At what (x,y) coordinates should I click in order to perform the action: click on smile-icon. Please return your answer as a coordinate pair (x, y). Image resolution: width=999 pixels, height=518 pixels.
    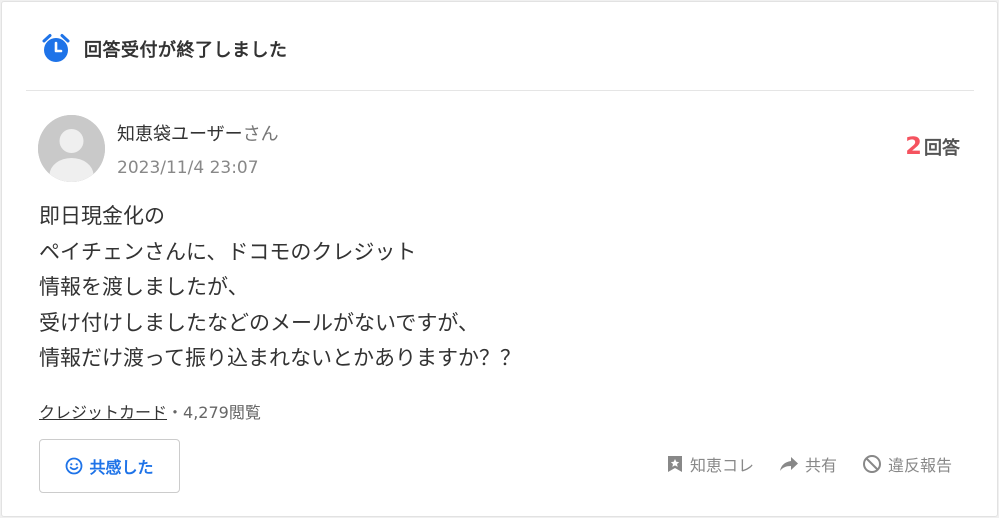
    Looking at the image, I should click on (74, 466).